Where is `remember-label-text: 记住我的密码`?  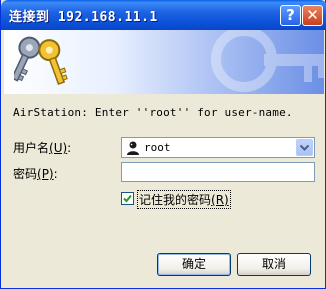
remember-label-text: 记住我的密码 is located at coordinates (175, 200).